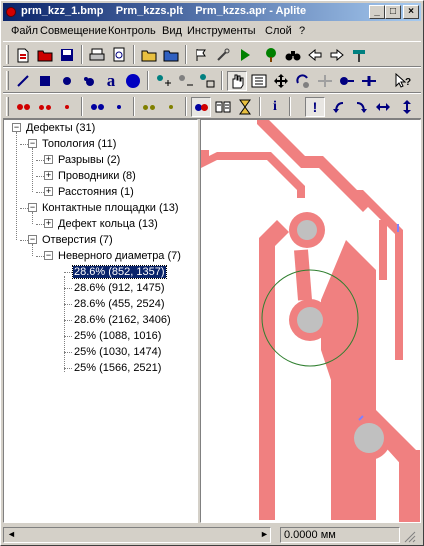  Describe the element at coordinates (23, 55) in the screenshot. I see `new-icon` at that location.